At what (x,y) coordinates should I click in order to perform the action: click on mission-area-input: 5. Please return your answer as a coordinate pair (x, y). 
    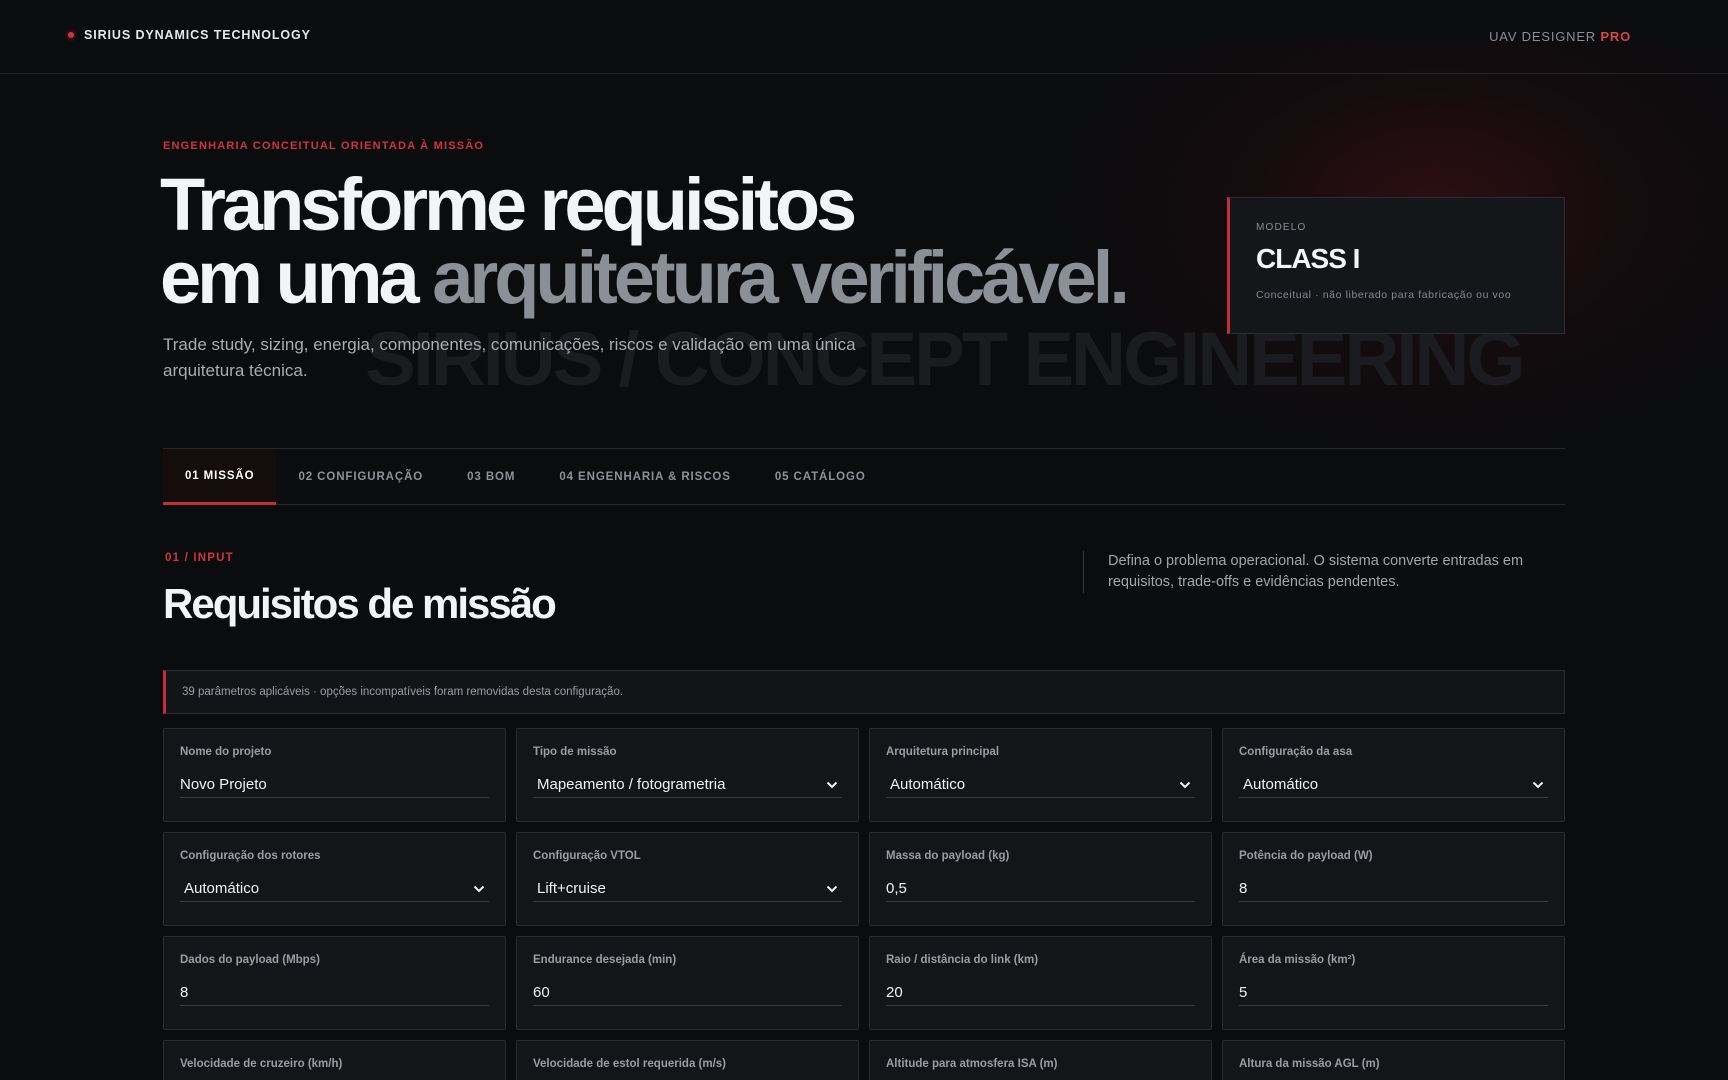
    Looking at the image, I should click on (1393, 993).